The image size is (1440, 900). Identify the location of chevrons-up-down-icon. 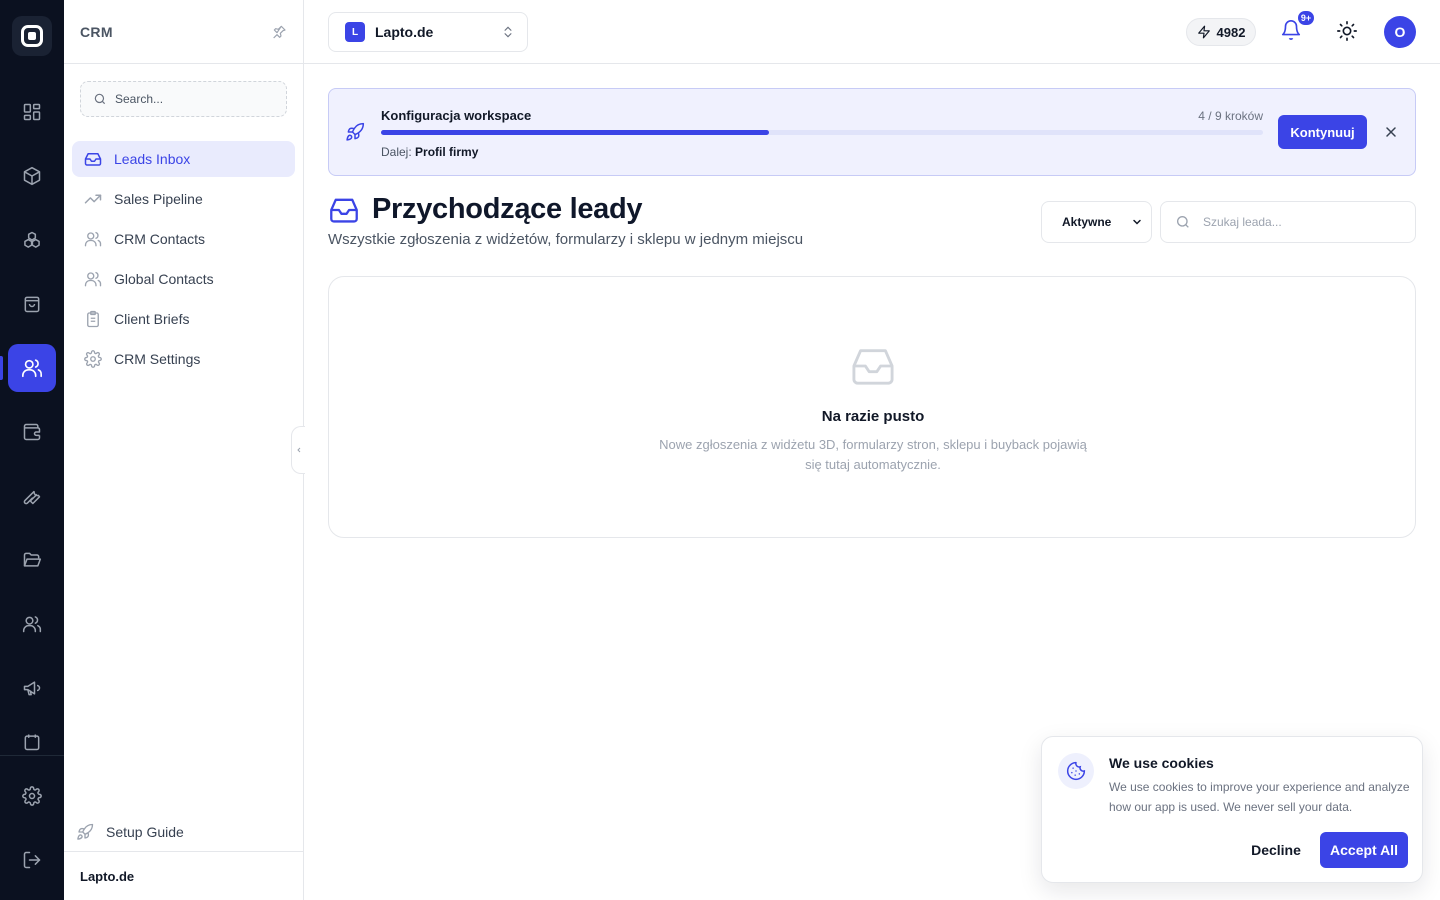
(508, 32).